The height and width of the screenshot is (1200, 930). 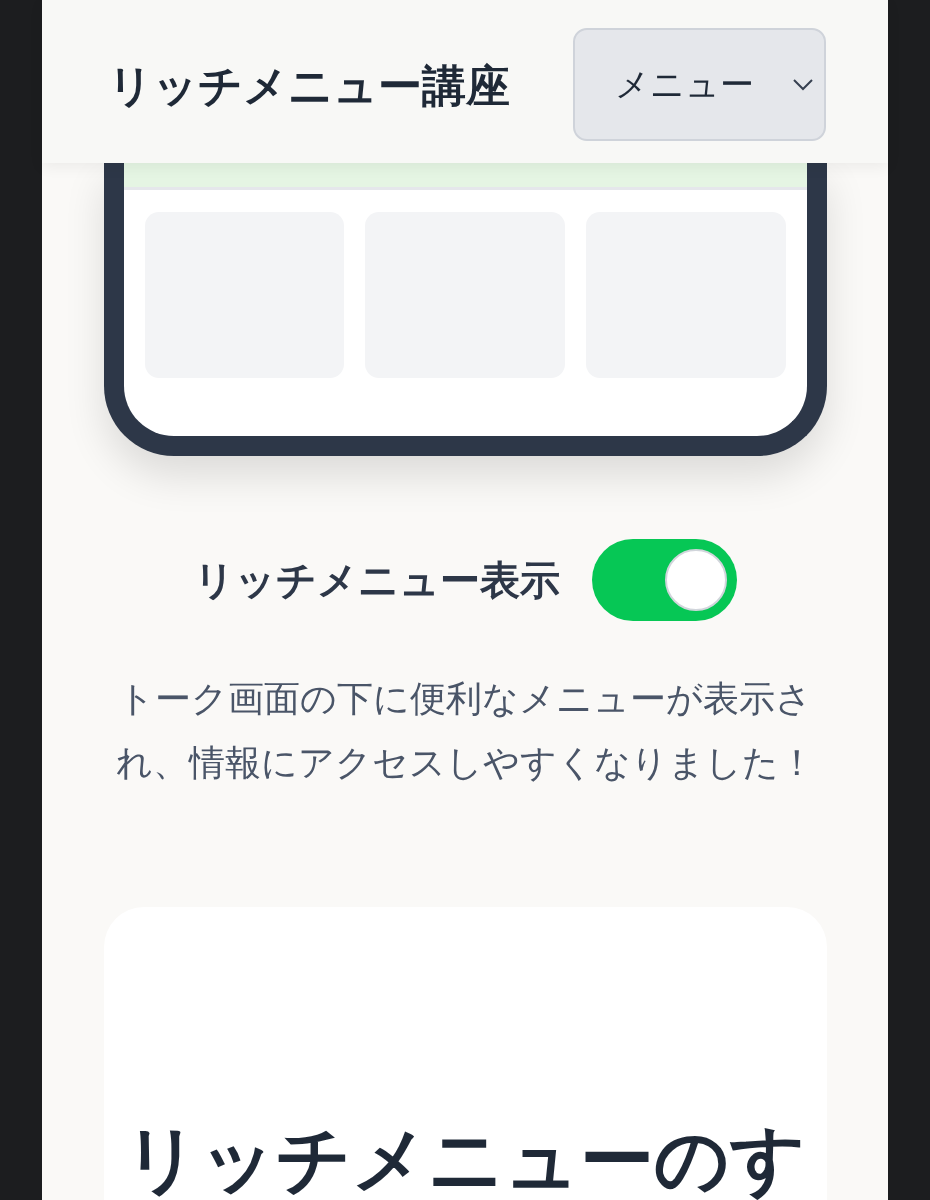 I want to click on chevron-down-icon, so click(x=803, y=84).